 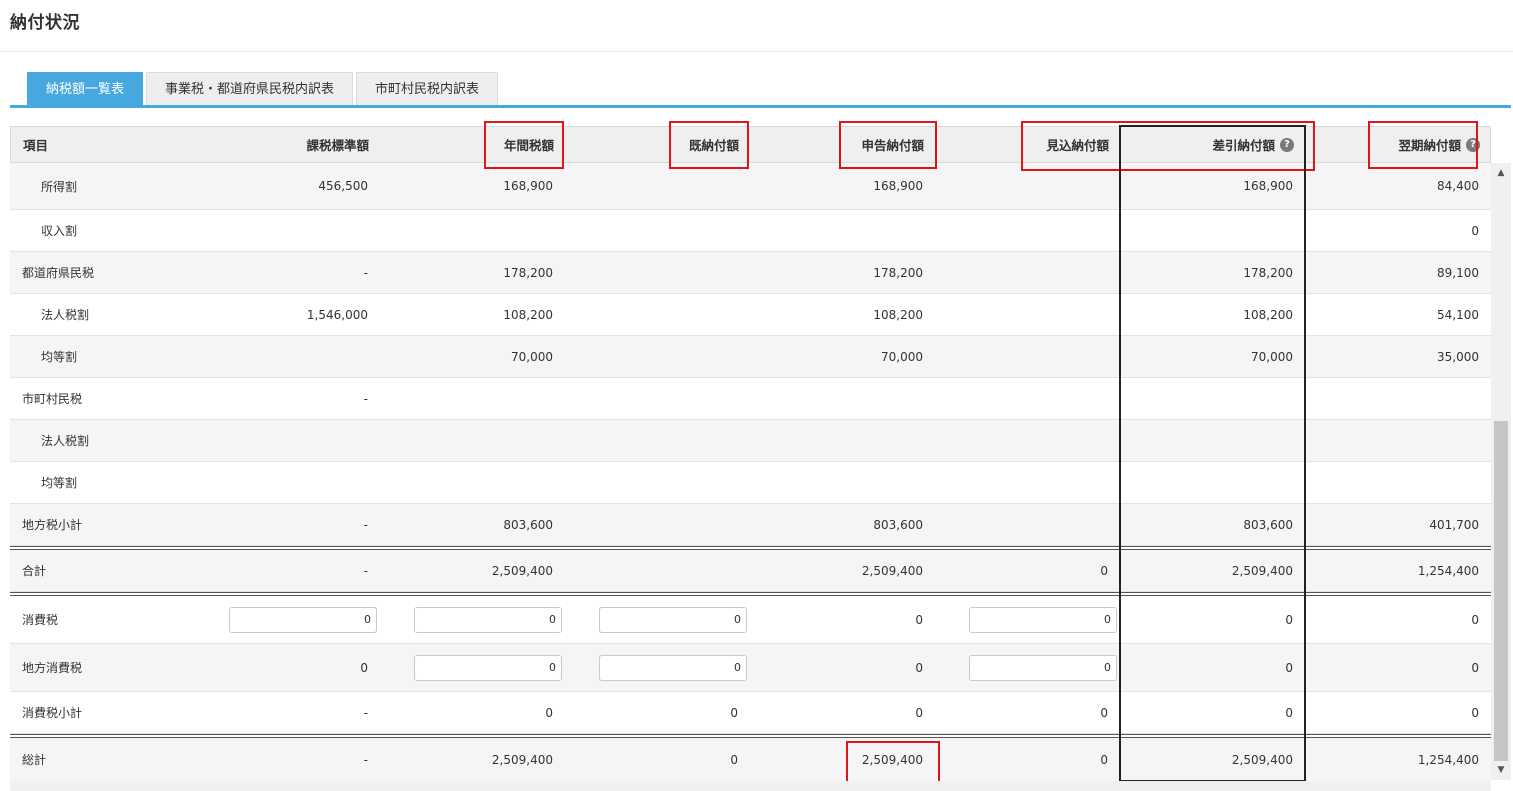 I want to click on tab-underline, so click(x=760, y=106).